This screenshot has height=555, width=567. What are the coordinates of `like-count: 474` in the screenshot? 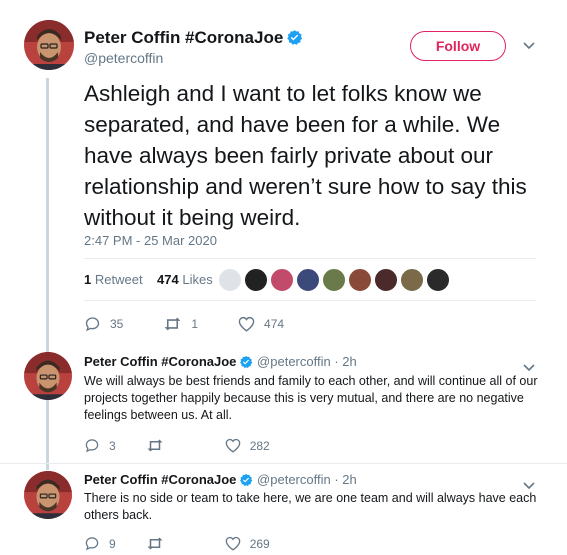 It's located at (274, 324).